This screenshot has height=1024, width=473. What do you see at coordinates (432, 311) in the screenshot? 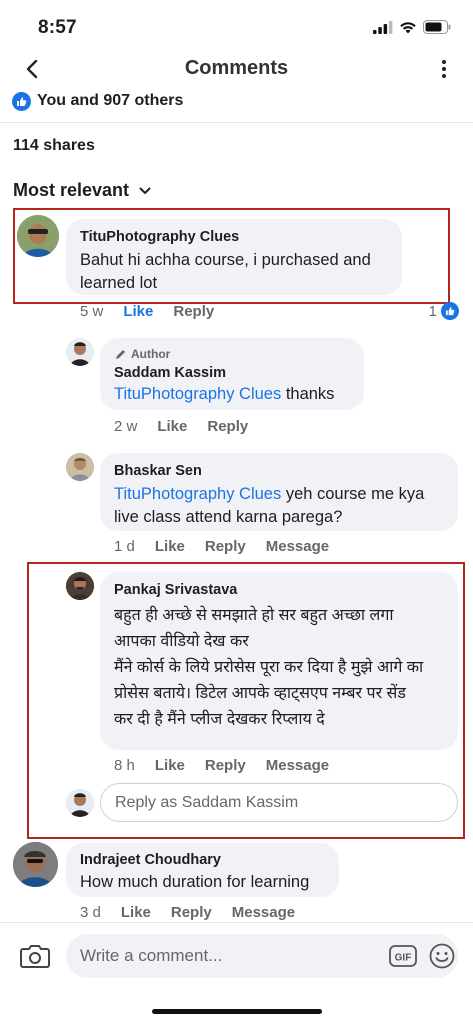
I see `reaction-number: 1` at bounding box center [432, 311].